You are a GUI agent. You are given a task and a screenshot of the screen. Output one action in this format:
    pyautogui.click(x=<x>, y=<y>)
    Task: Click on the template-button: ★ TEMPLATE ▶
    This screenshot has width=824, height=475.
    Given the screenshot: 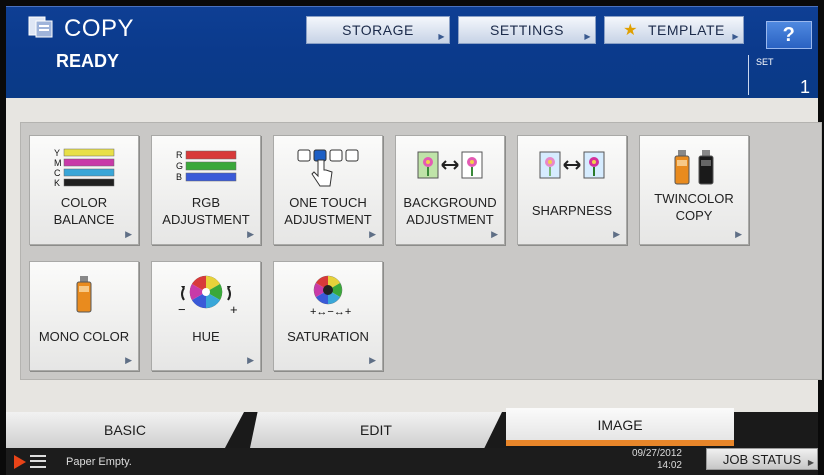 What is the action you would take?
    pyautogui.click(x=674, y=30)
    